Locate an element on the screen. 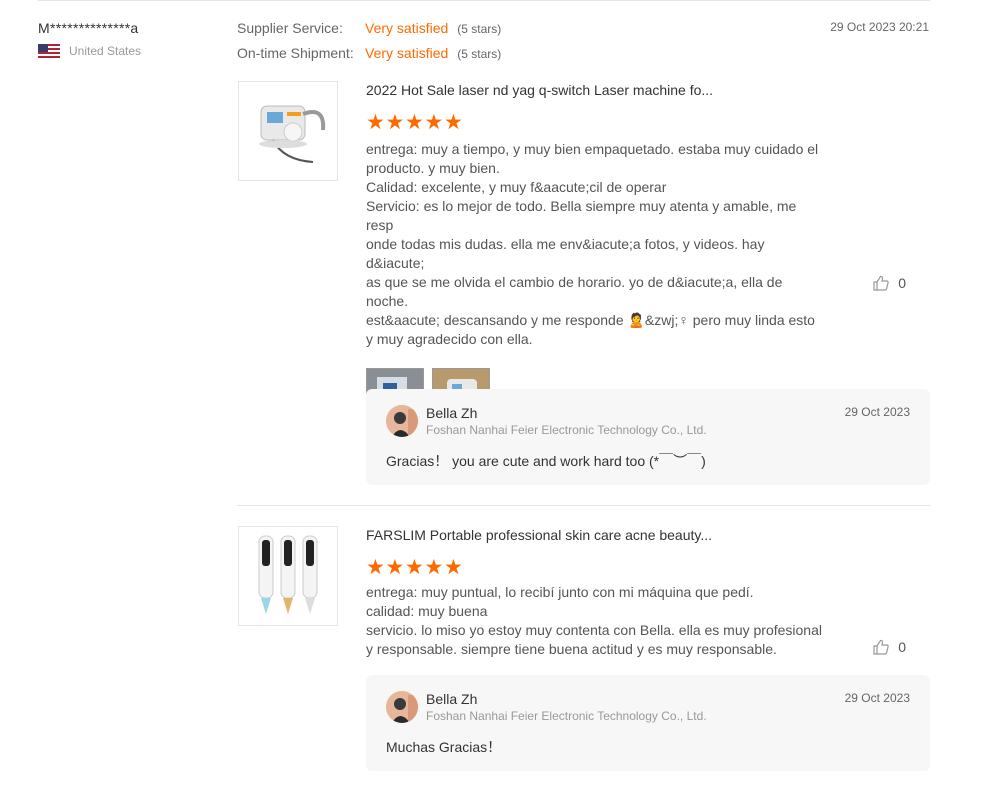 Image resolution: width=982 pixels, height=786 pixels. review-divider is located at coordinates (583, 505).